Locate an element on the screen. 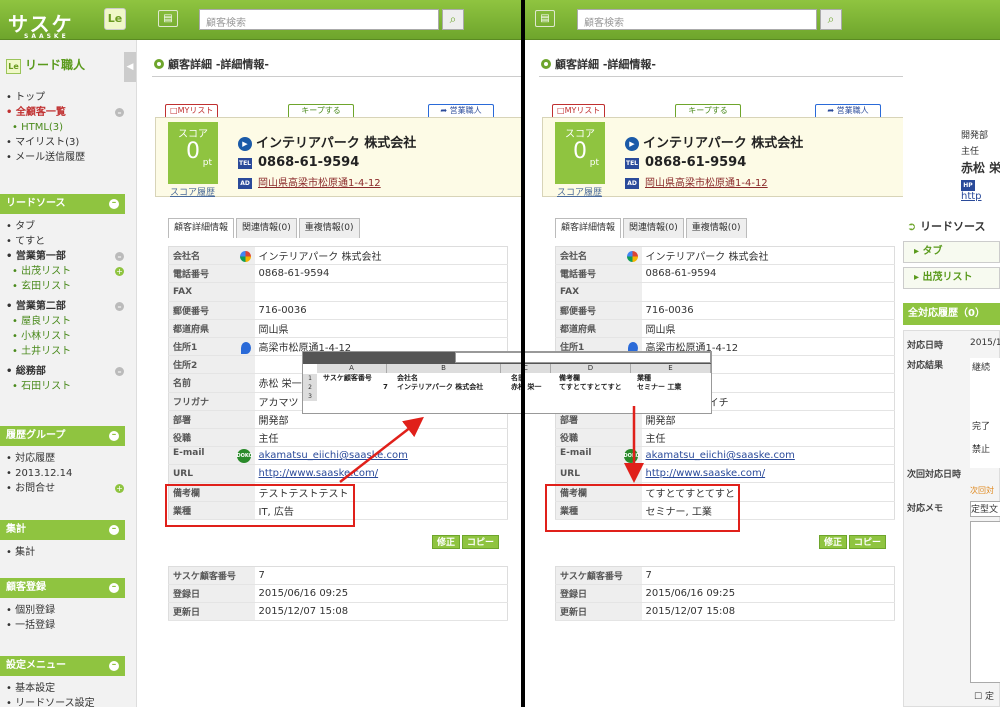  sidebar-item-single-register: • 個別登録 is located at coordinates (67, 610).